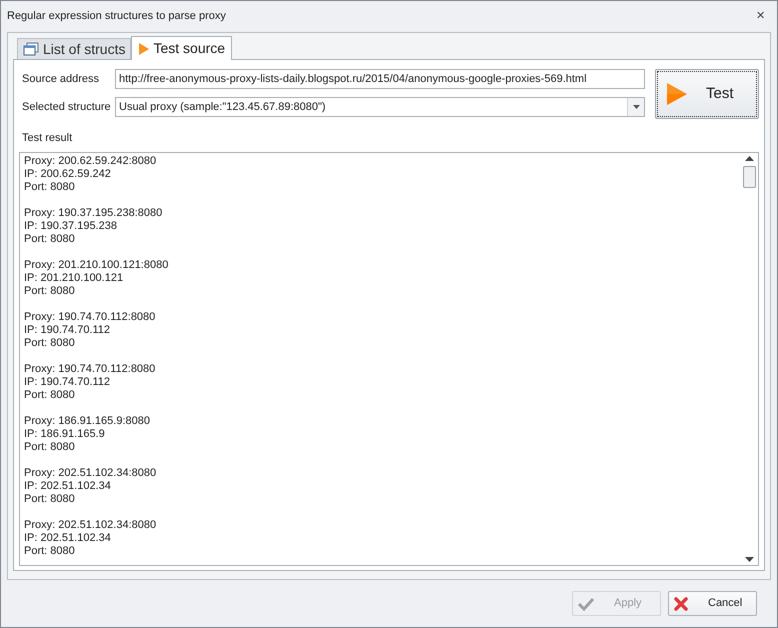 This screenshot has height=628, width=778. What do you see at coordinates (712, 603) in the screenshot?
I see `cancel-button: Cancel` at bounding box center [712, 603].